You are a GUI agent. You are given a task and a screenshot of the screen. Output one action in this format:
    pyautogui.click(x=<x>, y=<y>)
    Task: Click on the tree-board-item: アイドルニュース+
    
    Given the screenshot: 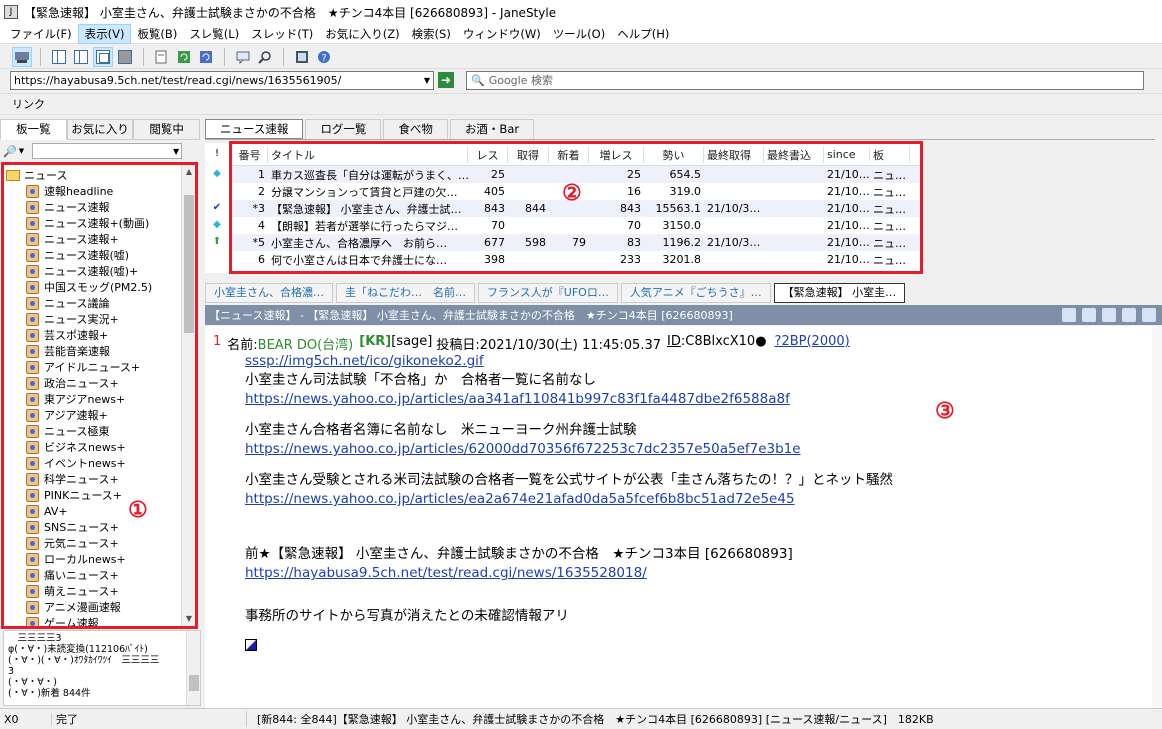 What is the action you would take?
    pyautogui.click(x=95, y=367)
    